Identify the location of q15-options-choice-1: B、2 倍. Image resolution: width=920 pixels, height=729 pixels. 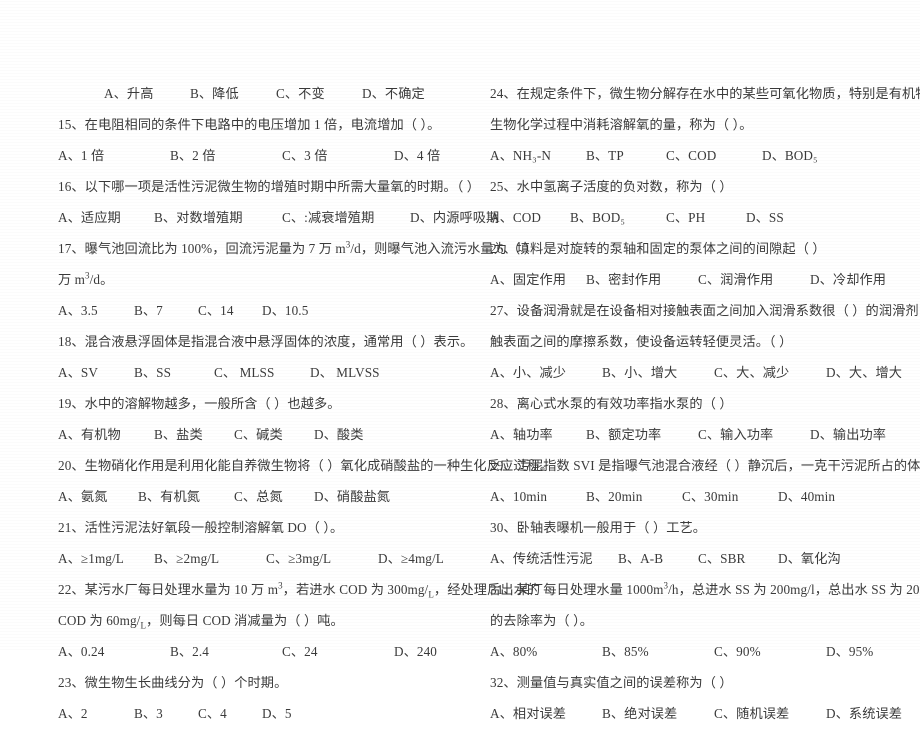
(226, 155).